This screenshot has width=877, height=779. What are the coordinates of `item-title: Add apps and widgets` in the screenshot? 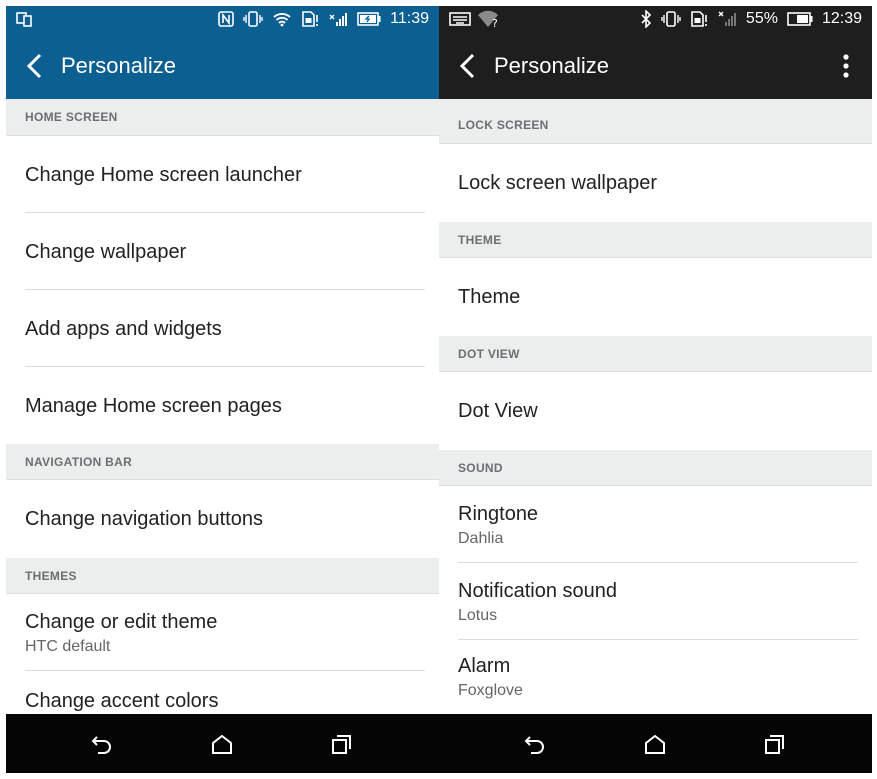 It's located at (123, 328).